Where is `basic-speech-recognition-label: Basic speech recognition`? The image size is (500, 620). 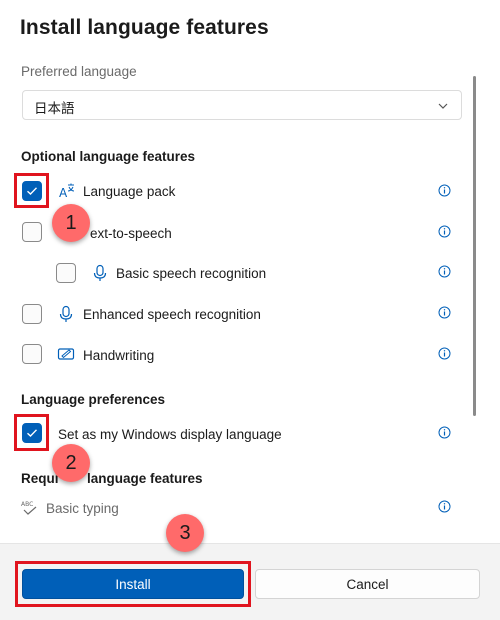 basic-speech-recognition-label: Basic speech recognition is located at coordinates (191, 273).